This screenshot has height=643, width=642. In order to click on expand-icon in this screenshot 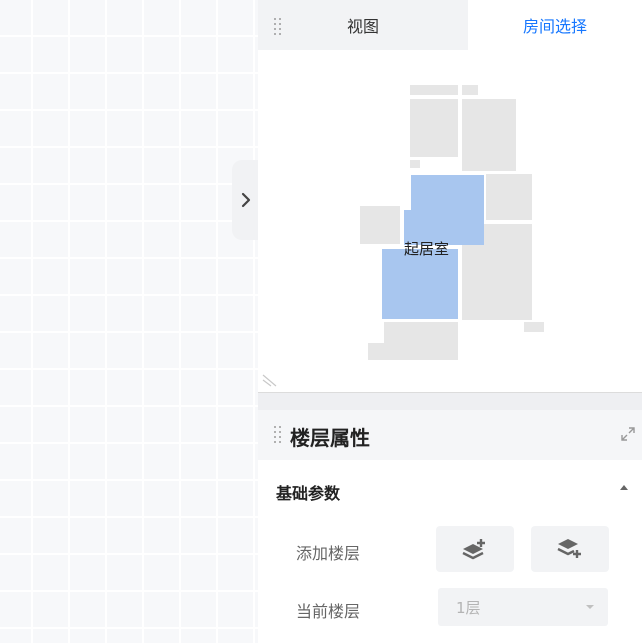, I will do `click(628, 434)`.